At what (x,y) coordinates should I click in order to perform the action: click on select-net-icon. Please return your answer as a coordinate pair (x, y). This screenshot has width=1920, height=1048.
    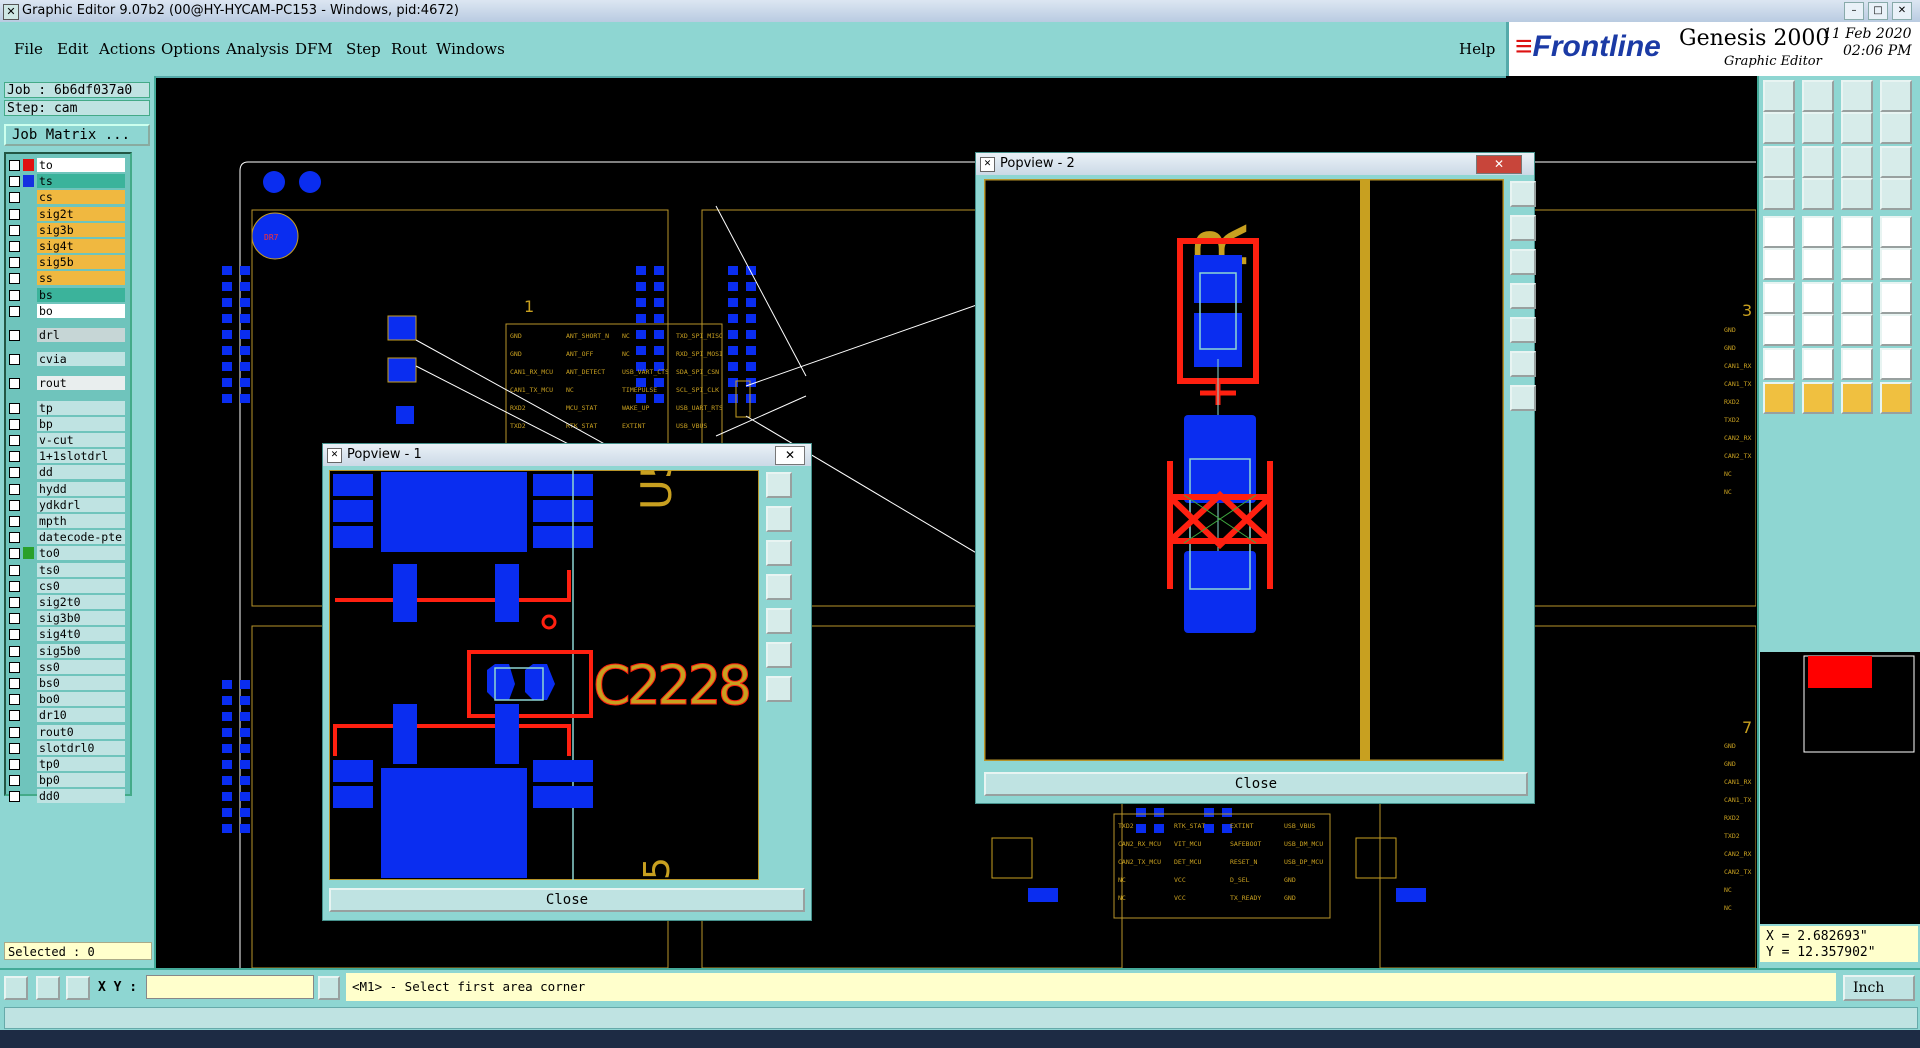
    Looking at the image, I should click on (1896, 330).